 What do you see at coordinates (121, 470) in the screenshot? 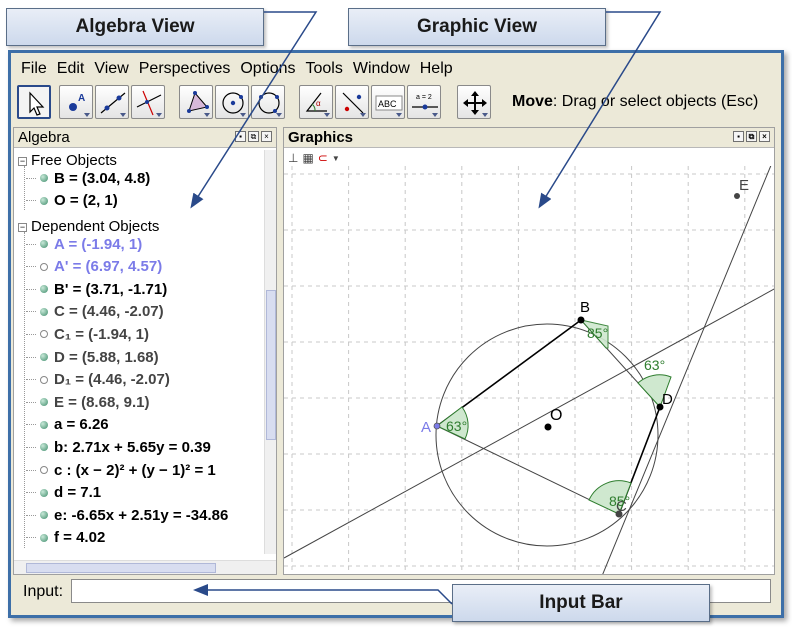
I see `algebra-object-row: c : (x − 2)² + (y − 1)² = 1` at bounding box center [121, 470].